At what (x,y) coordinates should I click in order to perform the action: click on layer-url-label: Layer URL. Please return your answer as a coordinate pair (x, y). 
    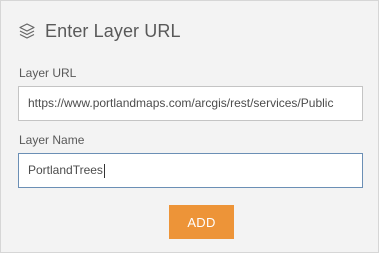
    Looking at the image, I should click on (48, 73).